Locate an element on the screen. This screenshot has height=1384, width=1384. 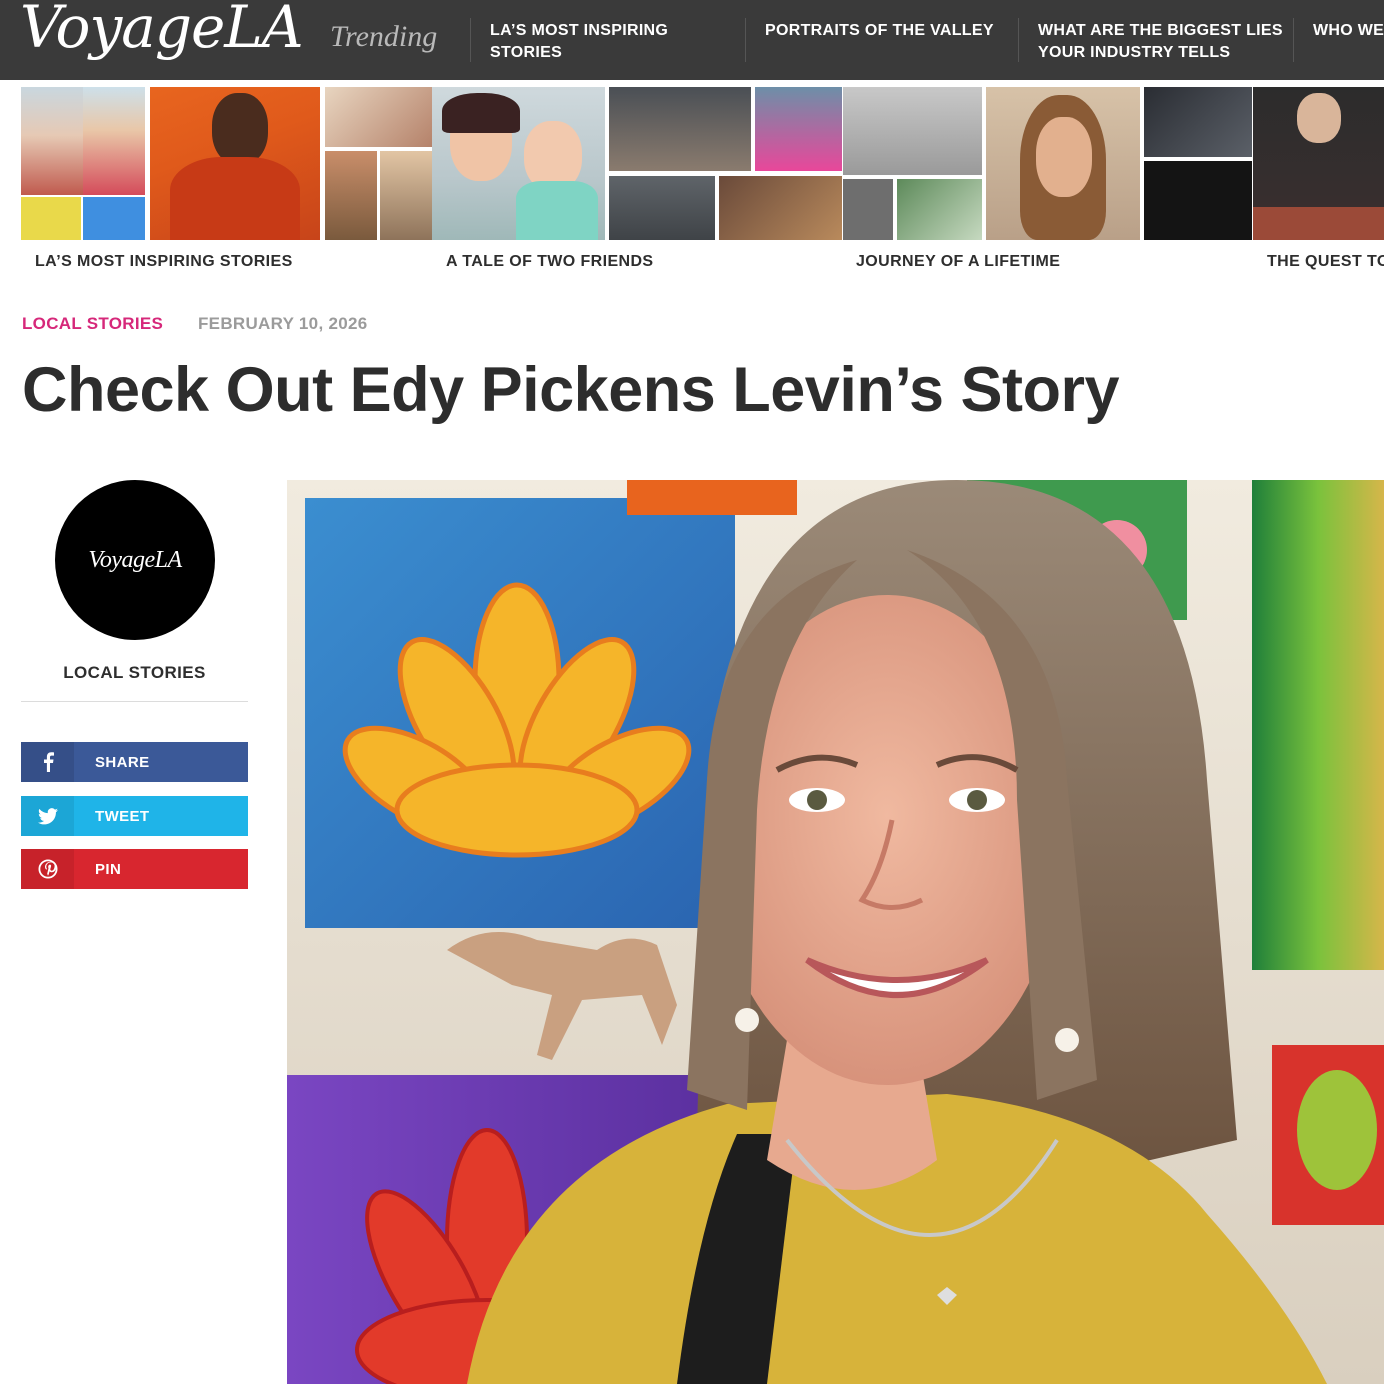
nav-item-inspiring-stories: LA’S MOST INSPIRING STORIES is located at coordinates (605, 42).